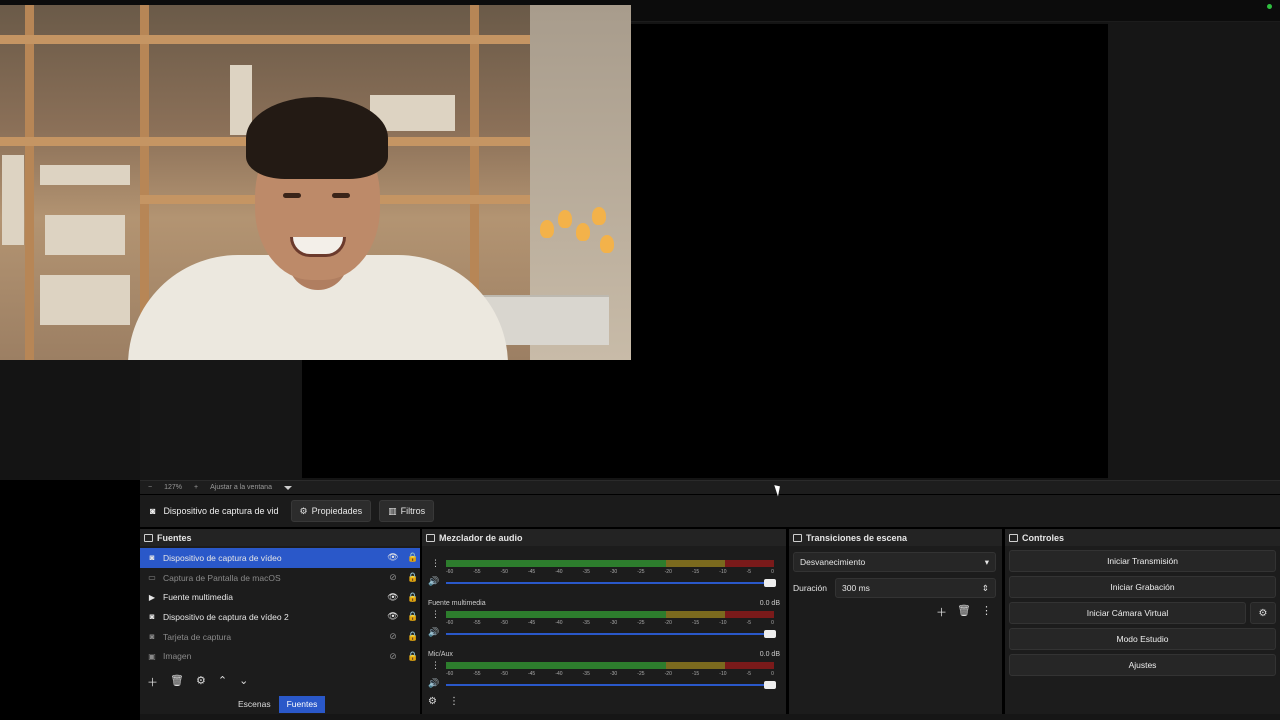 The image size is (1280, 720). Describe the element at coordinates (152, 682) in the screenshot. I see `add-source-button: ＋` at that location.